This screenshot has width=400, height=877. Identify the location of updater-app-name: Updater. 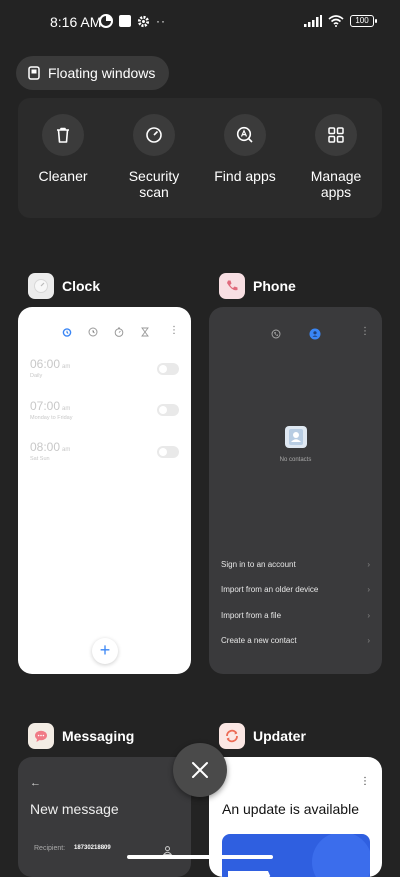
(279, 736).